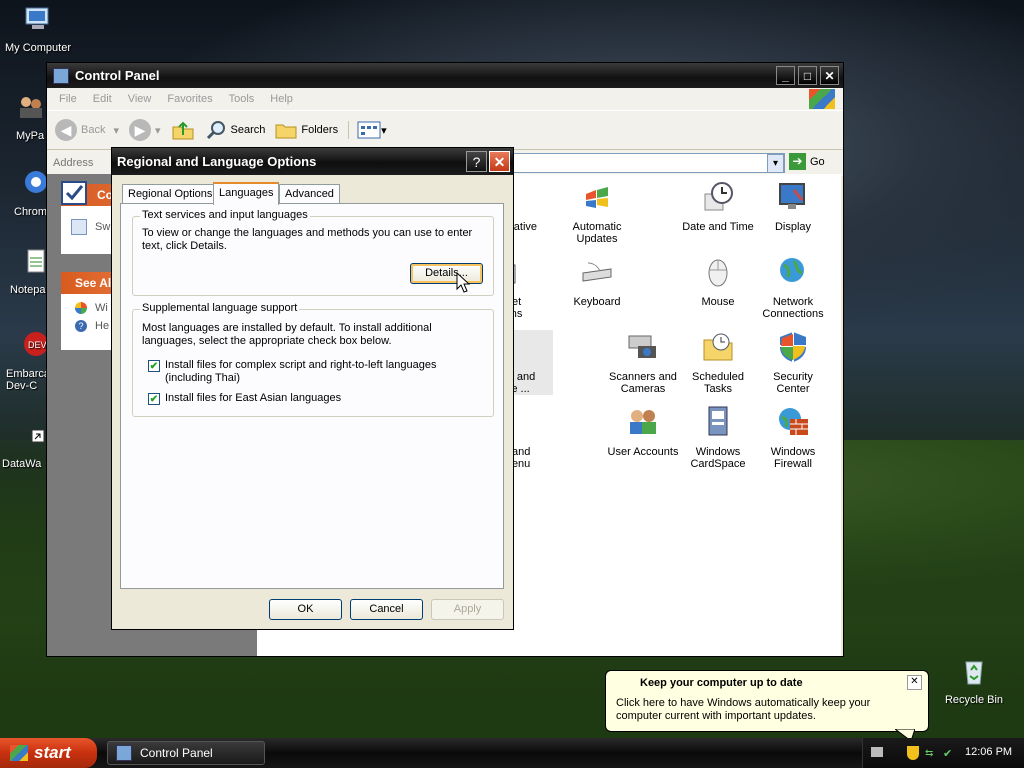  Describe the element at coordinates (248, 130) in the screenshot. I see `search-label: Search` at that location.